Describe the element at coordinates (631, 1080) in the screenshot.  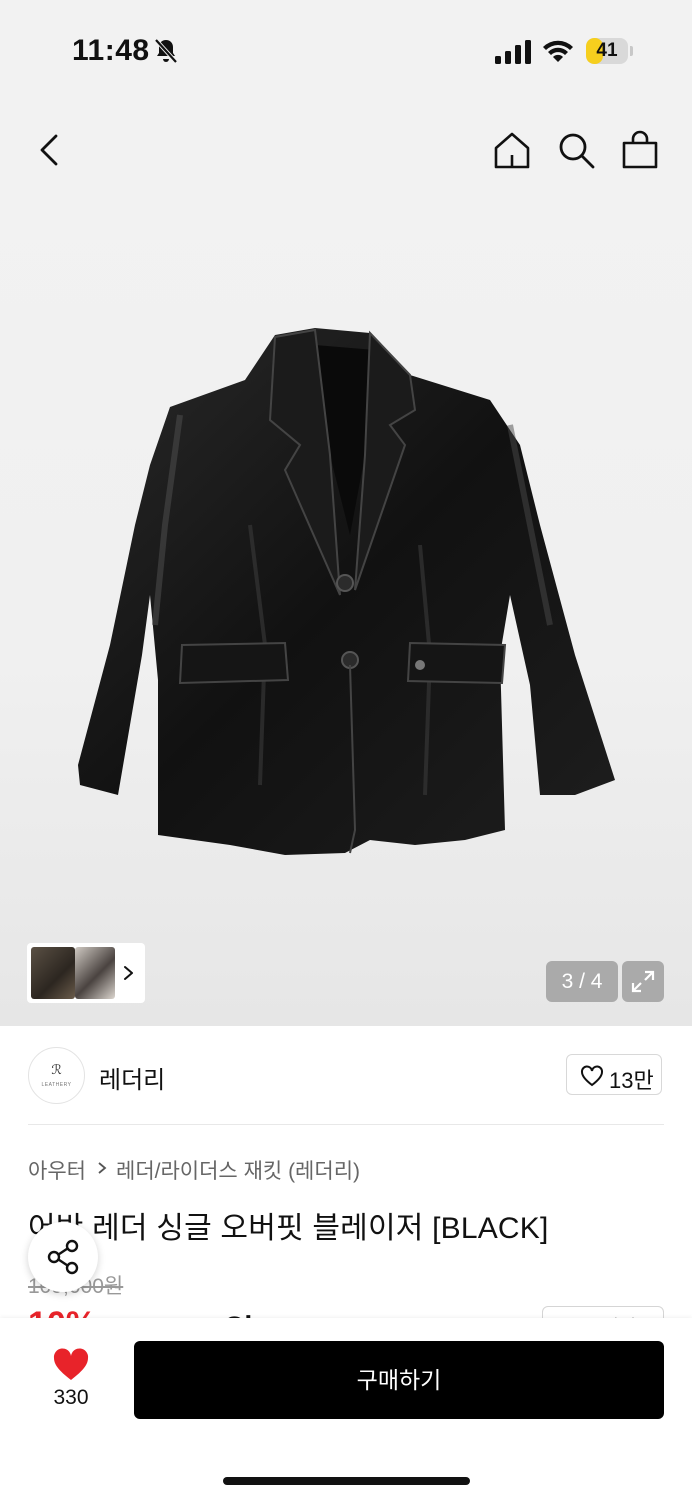
I see `brand-like-count: 13만` at that location.